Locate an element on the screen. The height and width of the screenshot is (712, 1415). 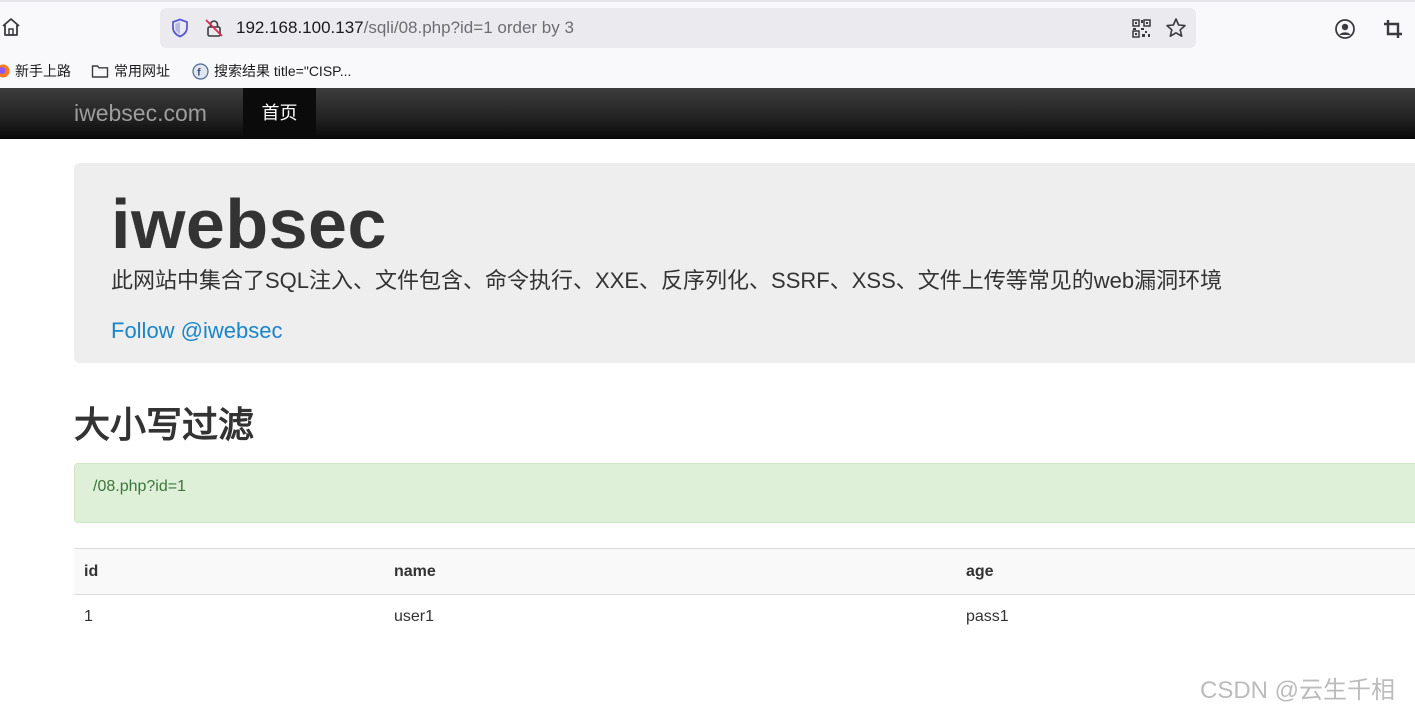
site-navbar: iwebsec.com 首页 is located at coordinates (707, 113).